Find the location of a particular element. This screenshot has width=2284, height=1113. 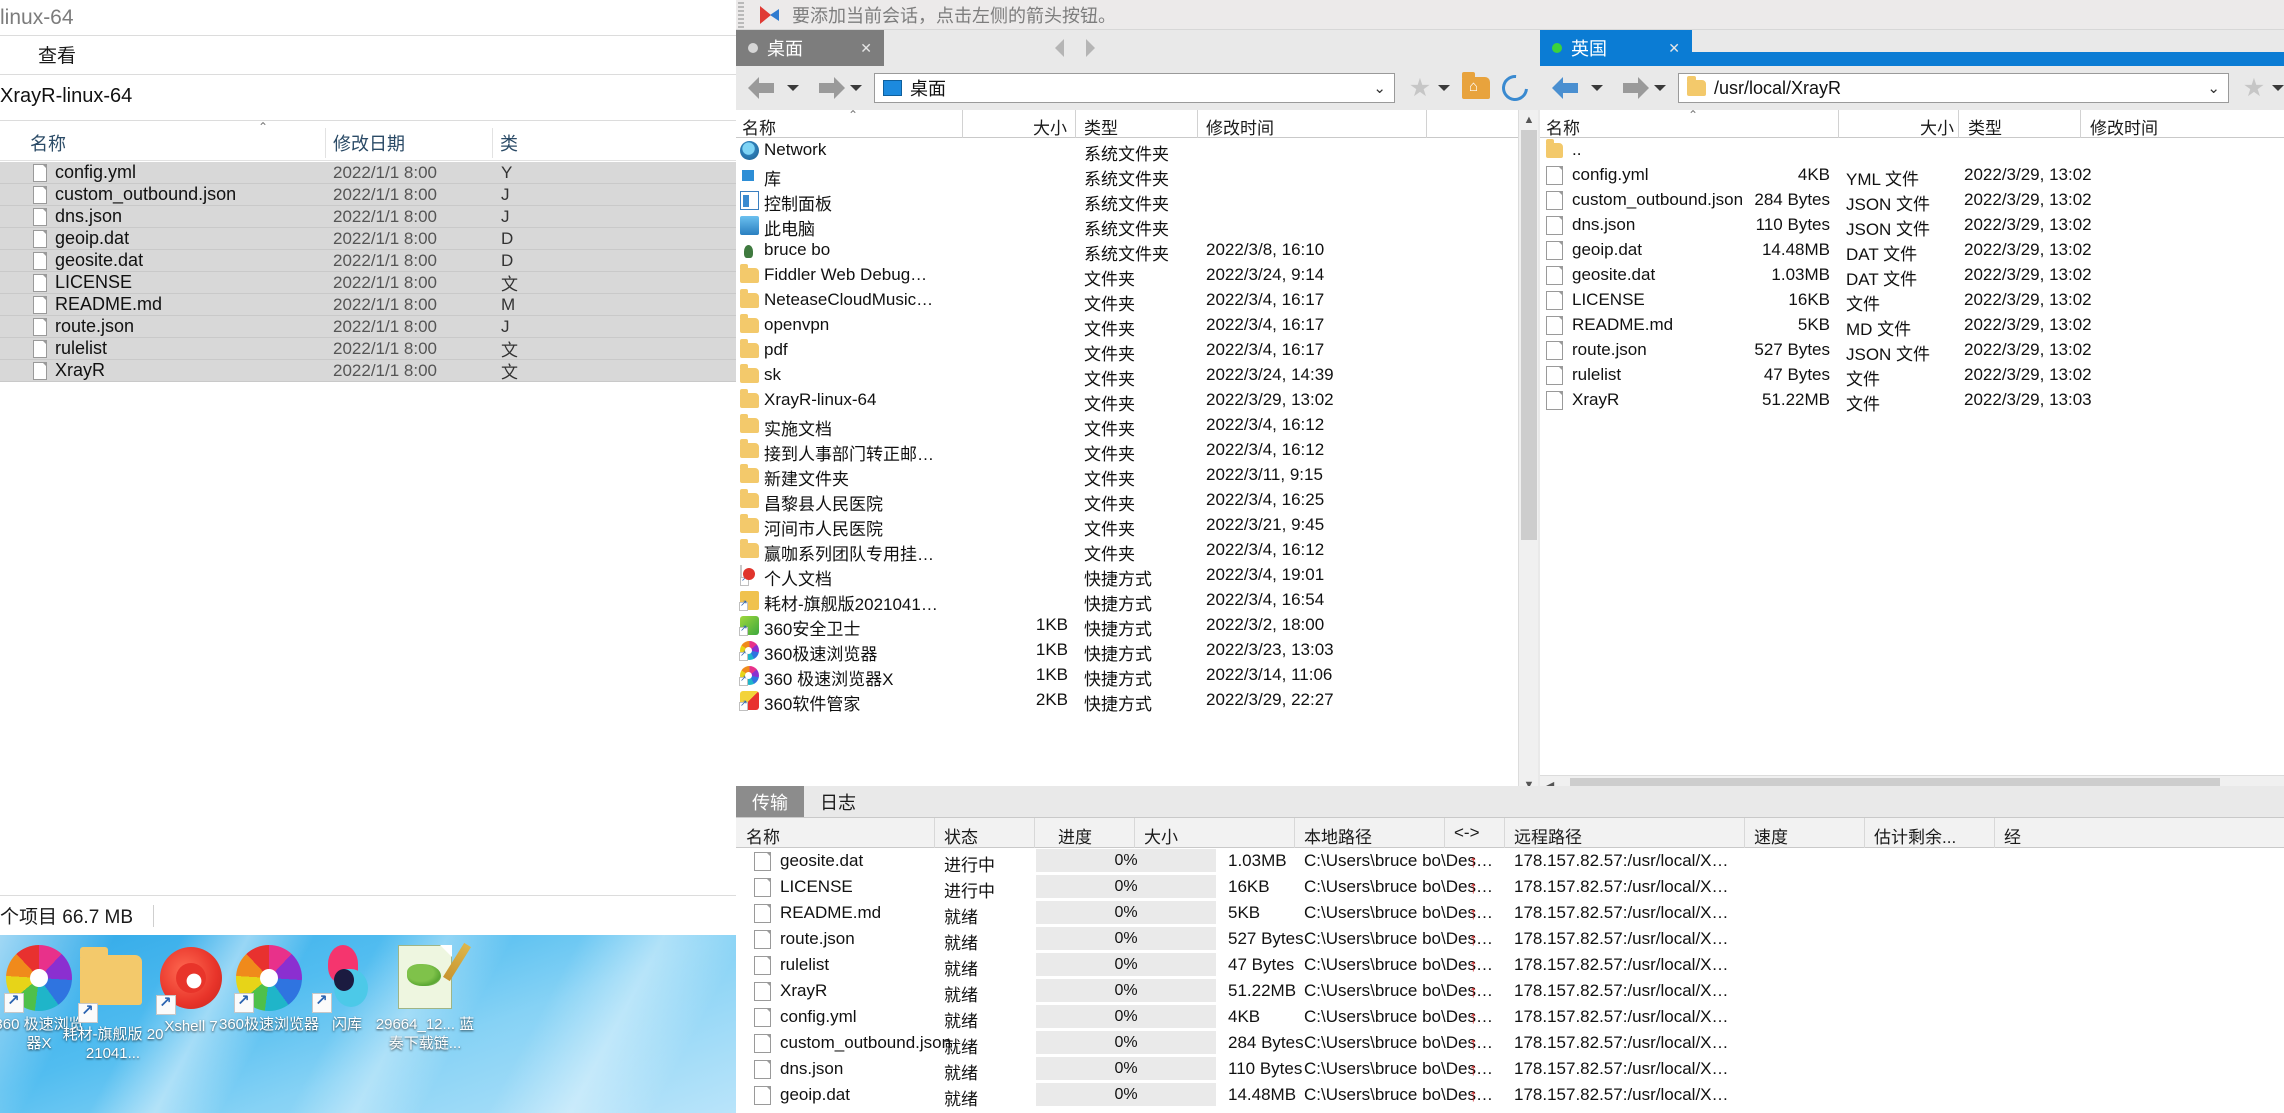

table-row: 库 系统文件夹 is located at coordinates (1137, 176).